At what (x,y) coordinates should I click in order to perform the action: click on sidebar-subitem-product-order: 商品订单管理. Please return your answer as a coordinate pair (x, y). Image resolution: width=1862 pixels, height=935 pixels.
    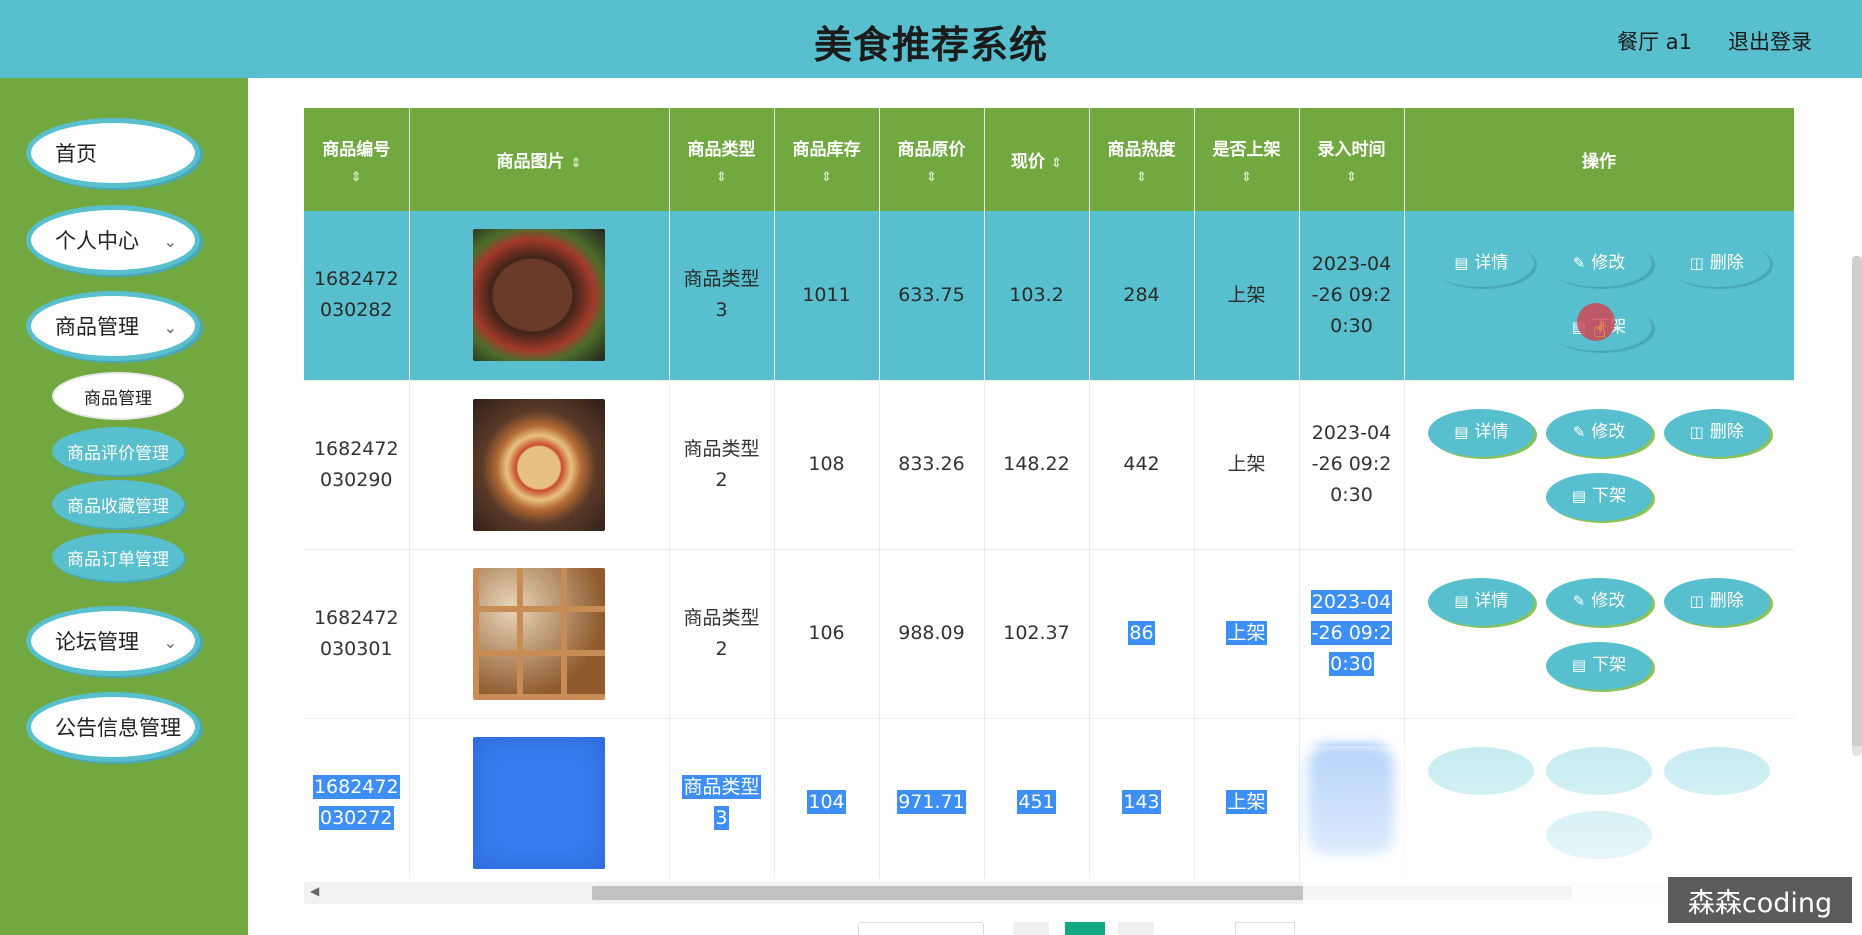
    Looking at the image, I should click on (118, 557).